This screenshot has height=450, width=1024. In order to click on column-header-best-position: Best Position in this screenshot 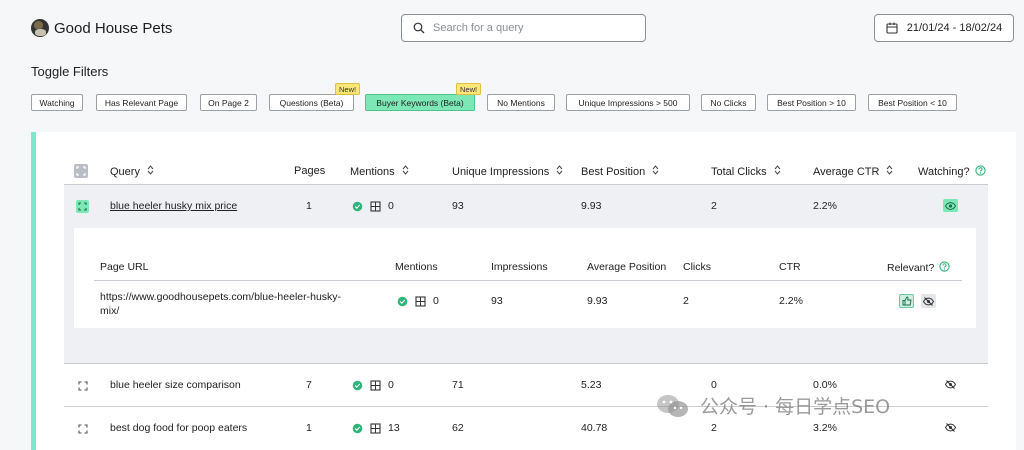, I will do `click(620, 171)`.